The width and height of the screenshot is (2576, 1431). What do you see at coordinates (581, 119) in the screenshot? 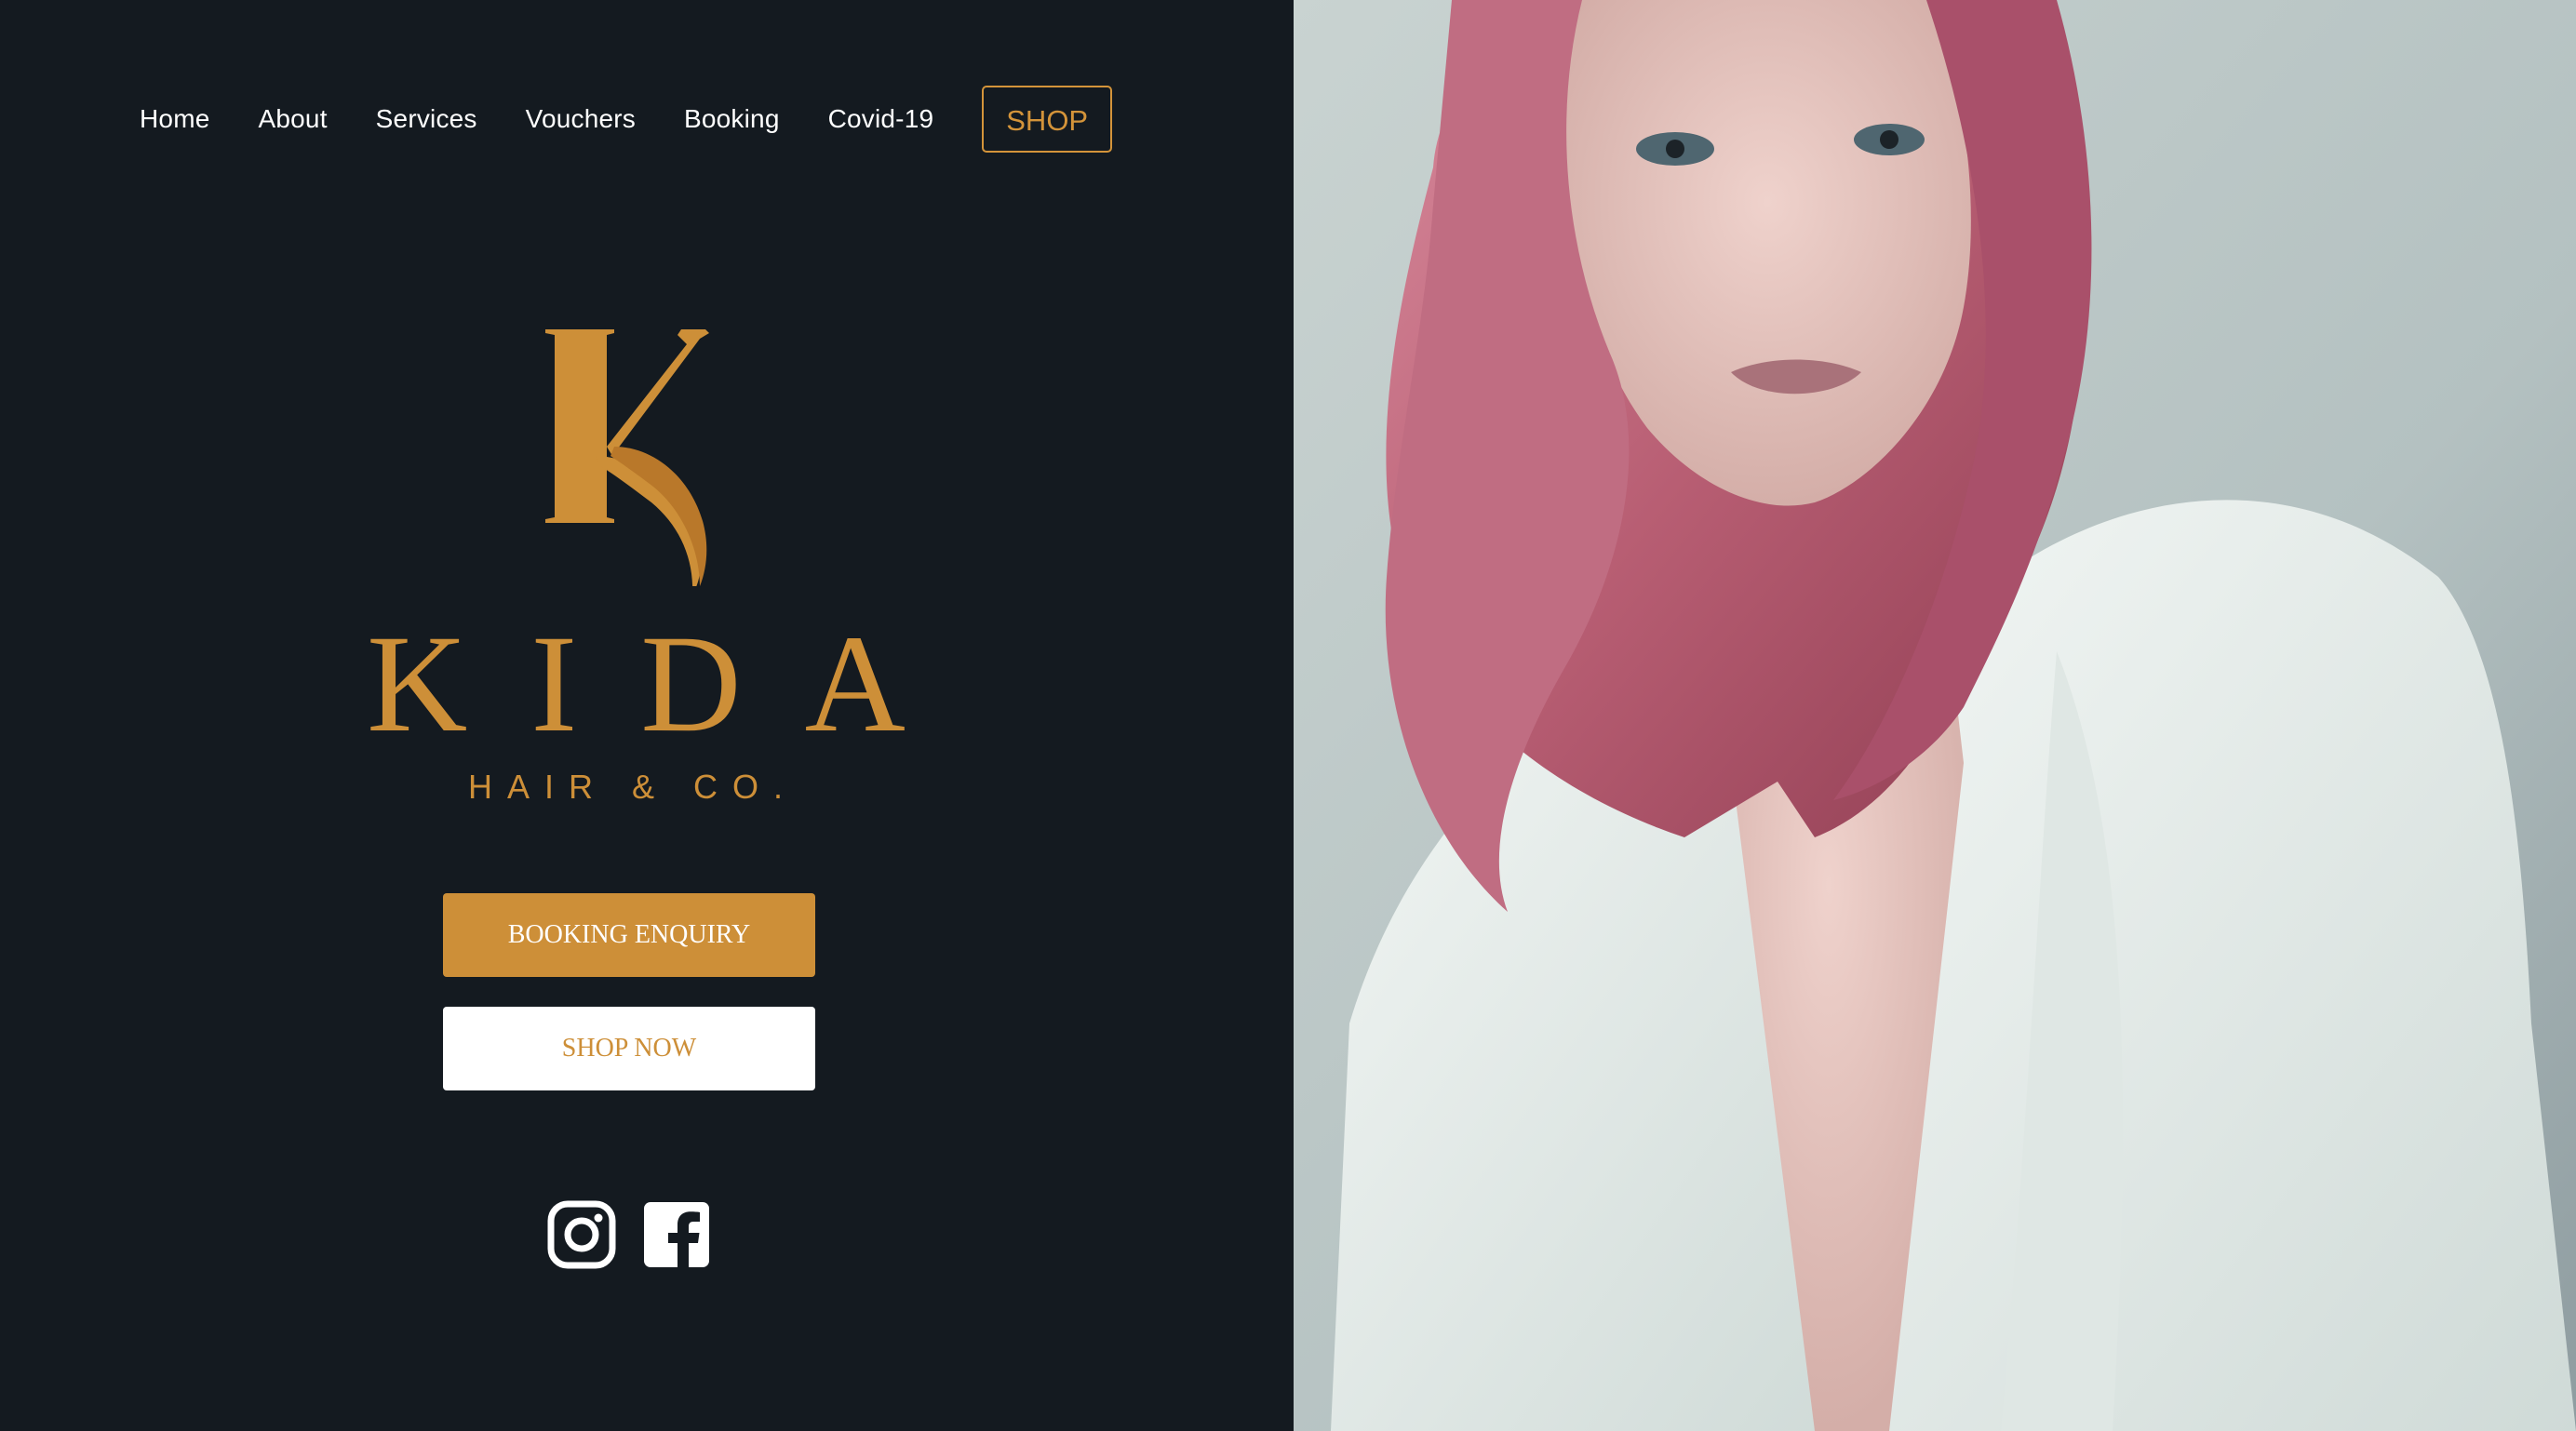
I see `nav-item-vouchers: Vouchers` at bounding box center [581, 119].